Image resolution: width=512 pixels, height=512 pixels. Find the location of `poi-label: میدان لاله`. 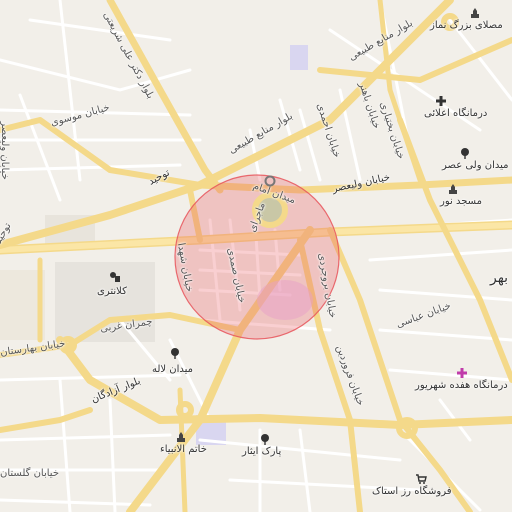

poi-label: میدان لاله is located at coordinates (173, 369).